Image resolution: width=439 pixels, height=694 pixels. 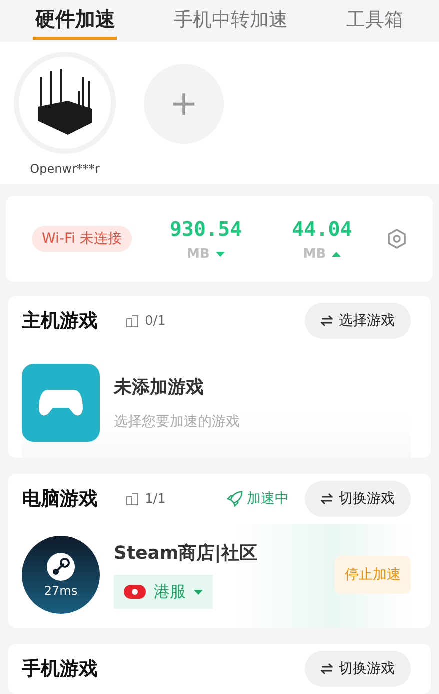 I want to click on region-selector: 港服, so click(x=163, y=592).